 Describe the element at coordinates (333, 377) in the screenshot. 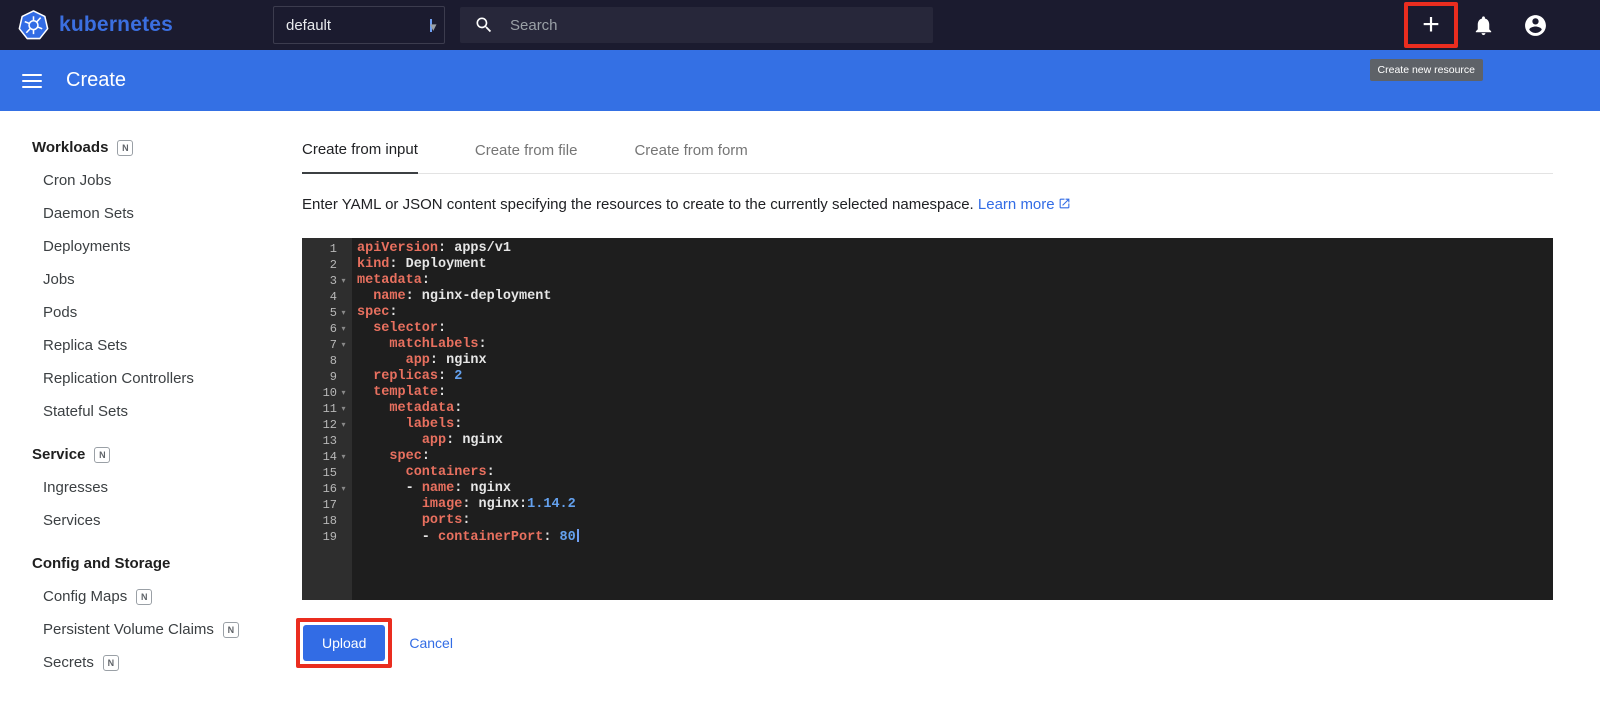

I see `line-number: 9` at that location.